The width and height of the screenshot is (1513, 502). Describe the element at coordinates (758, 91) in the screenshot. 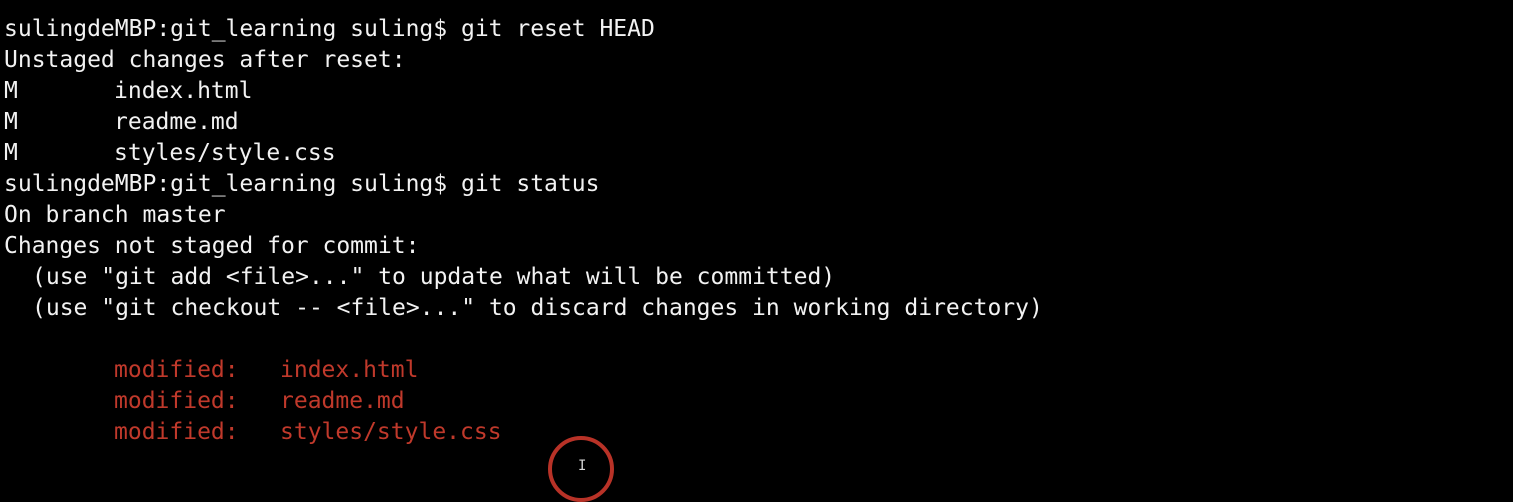

I see `reset-file-row: Mindex.html` at that location.